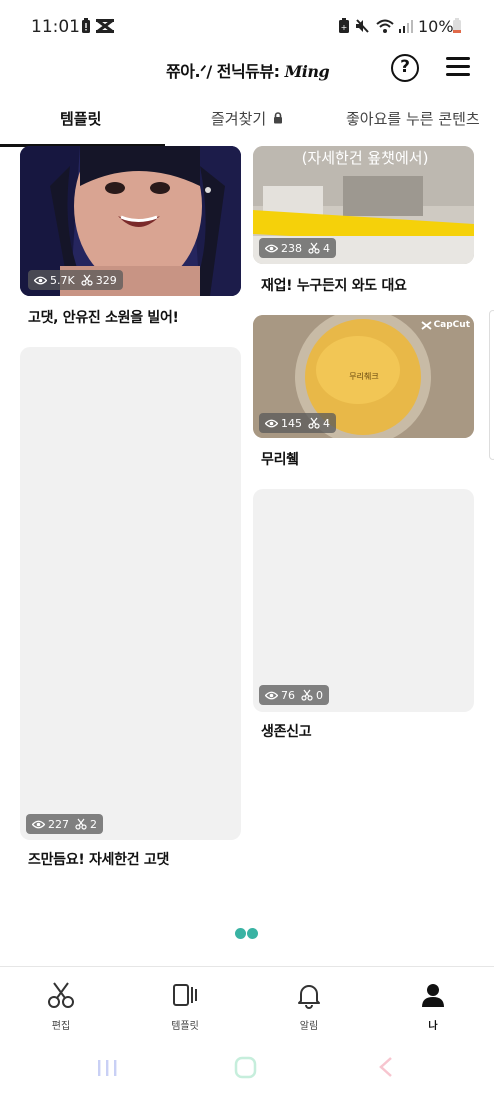 This screenshot has width=494, height=1096. Describe the element at coordinates (86, 28) in the screenshot. I see `battery-alert-icon` at that location.